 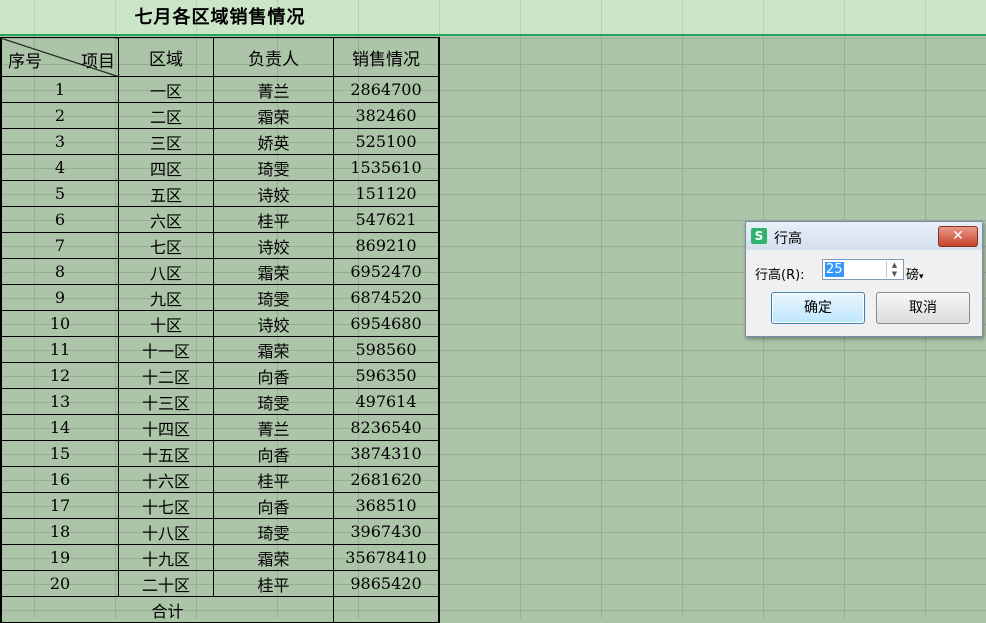 I want to click on row-number-cell: 4, so click(x=60, y=168).